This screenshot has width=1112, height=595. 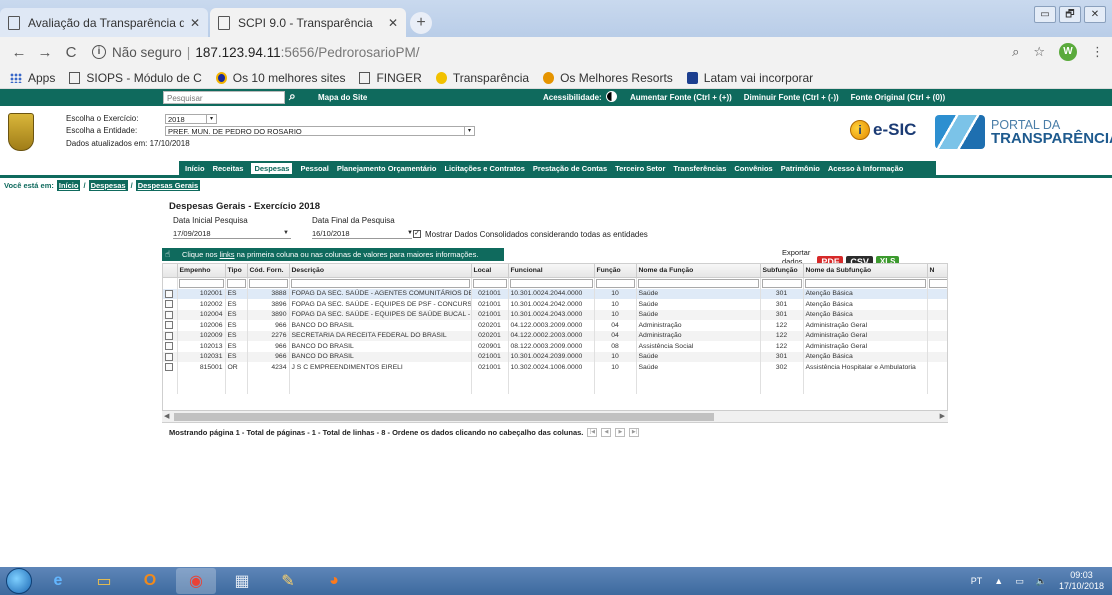 What do you see at coordinates (883, 130) in the screenshot?
I see `esic-link: i e-SIC` at bounding box center [883, 130].